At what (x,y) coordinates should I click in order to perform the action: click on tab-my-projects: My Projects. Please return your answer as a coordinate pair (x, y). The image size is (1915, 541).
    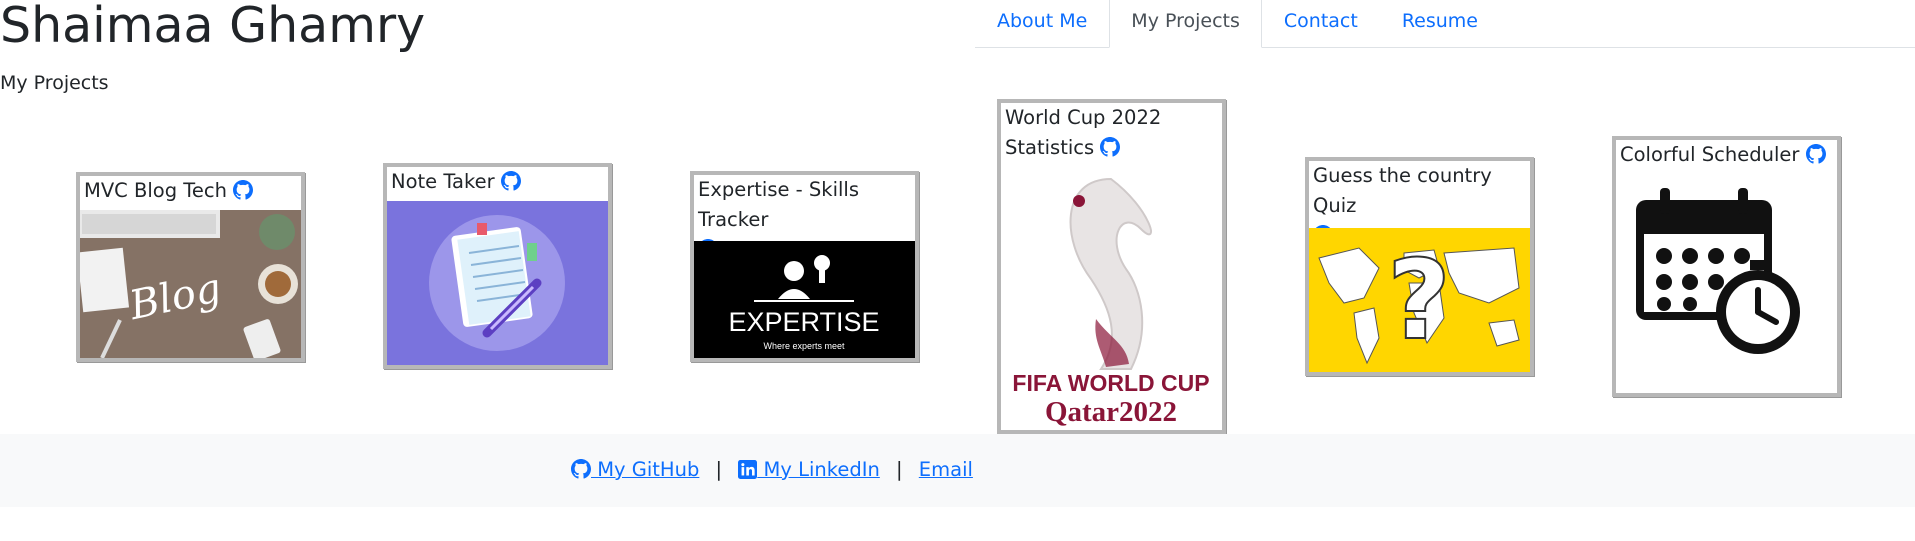
    Looking at the image, I should click on (1185, 24).